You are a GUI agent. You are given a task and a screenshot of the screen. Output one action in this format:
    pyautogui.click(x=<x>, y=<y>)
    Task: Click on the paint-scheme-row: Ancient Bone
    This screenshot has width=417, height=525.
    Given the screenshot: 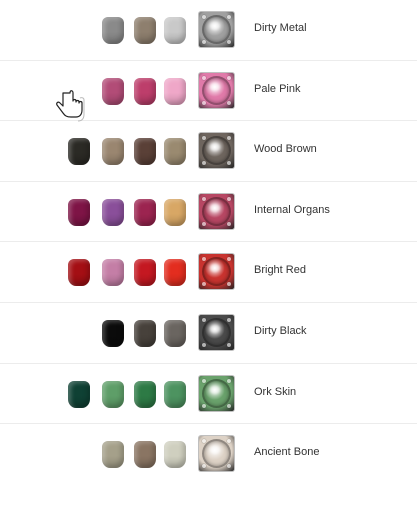 What is the action you would take?
    pyautogui.click(x=208, y=454)
    